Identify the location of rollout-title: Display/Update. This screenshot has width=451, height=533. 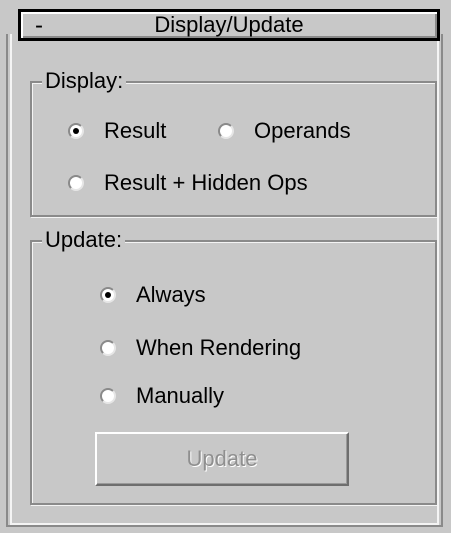
(229, 24).